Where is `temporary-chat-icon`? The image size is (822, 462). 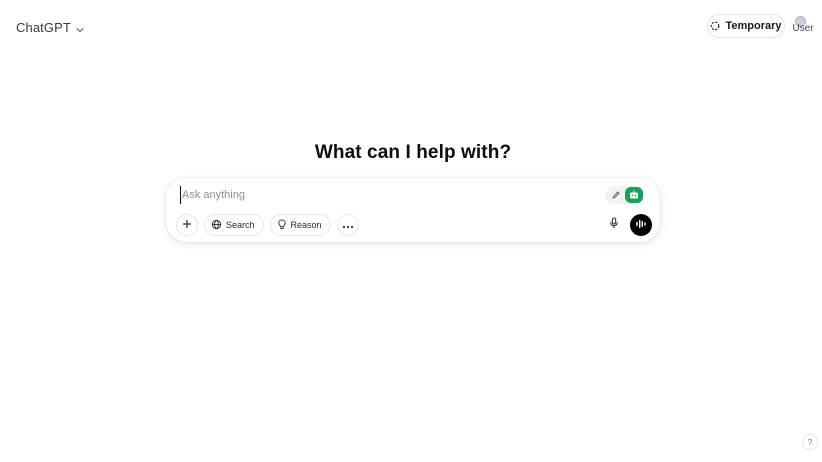
temporary-chat-icon is located at coordinates (715, 26).